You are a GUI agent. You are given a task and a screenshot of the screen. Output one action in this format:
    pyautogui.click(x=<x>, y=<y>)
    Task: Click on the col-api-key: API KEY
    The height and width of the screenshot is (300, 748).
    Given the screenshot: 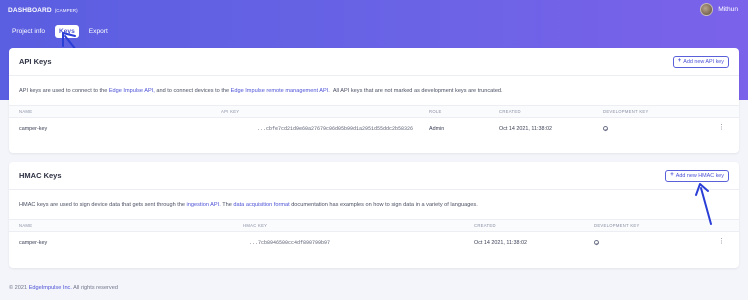 What is the action you would take?
    pyautogui.click(x=230, y=111)
    